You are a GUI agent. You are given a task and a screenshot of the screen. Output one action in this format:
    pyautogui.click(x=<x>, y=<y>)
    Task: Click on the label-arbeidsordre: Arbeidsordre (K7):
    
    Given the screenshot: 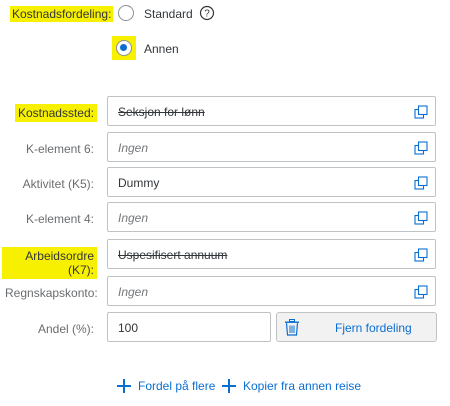 What is the action you would take?
    pyautogui.click(x=49, y=263)
    